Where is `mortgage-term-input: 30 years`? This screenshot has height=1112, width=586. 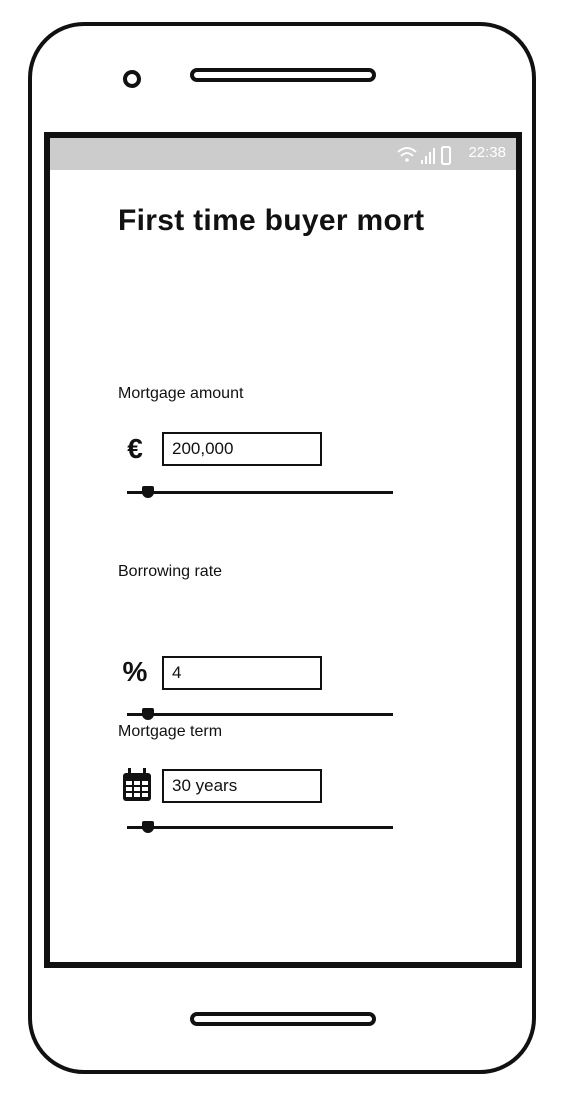
mortgage-term-input: 30 years is located at coordinates (242, 786).